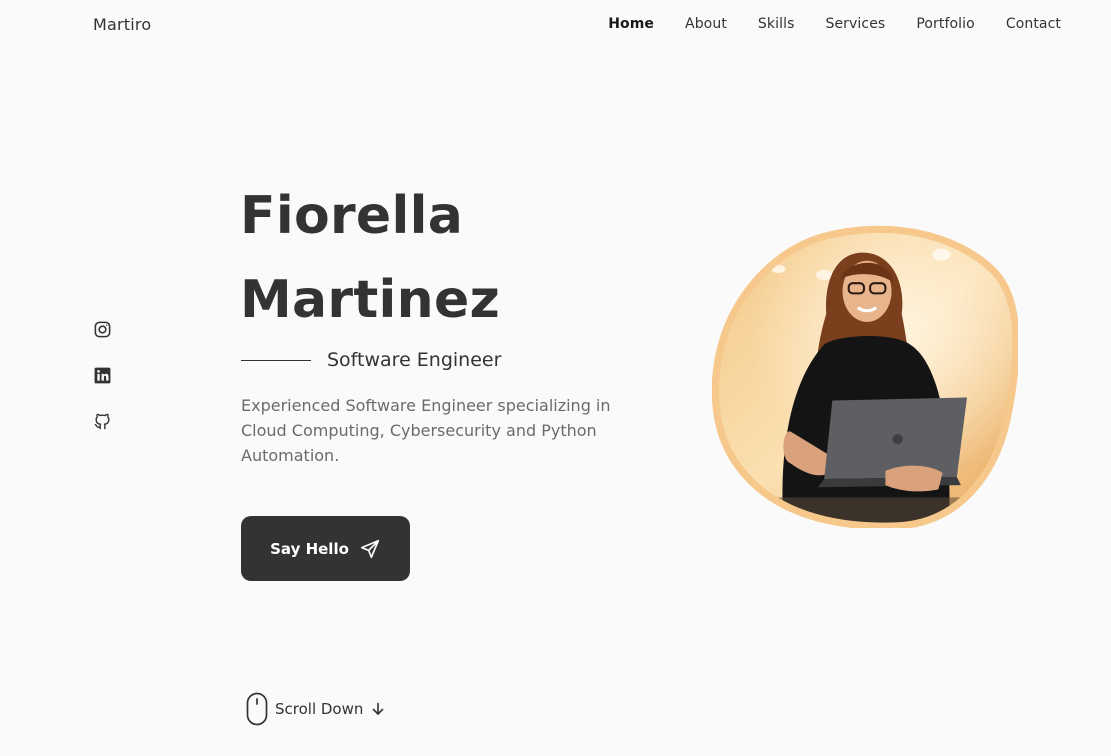 This screenshot has width=1111, height=756. What do you see at coordinates (631, 24) in the screenshot?
I see `nav-home: Home` at bounding box center [631, 24].